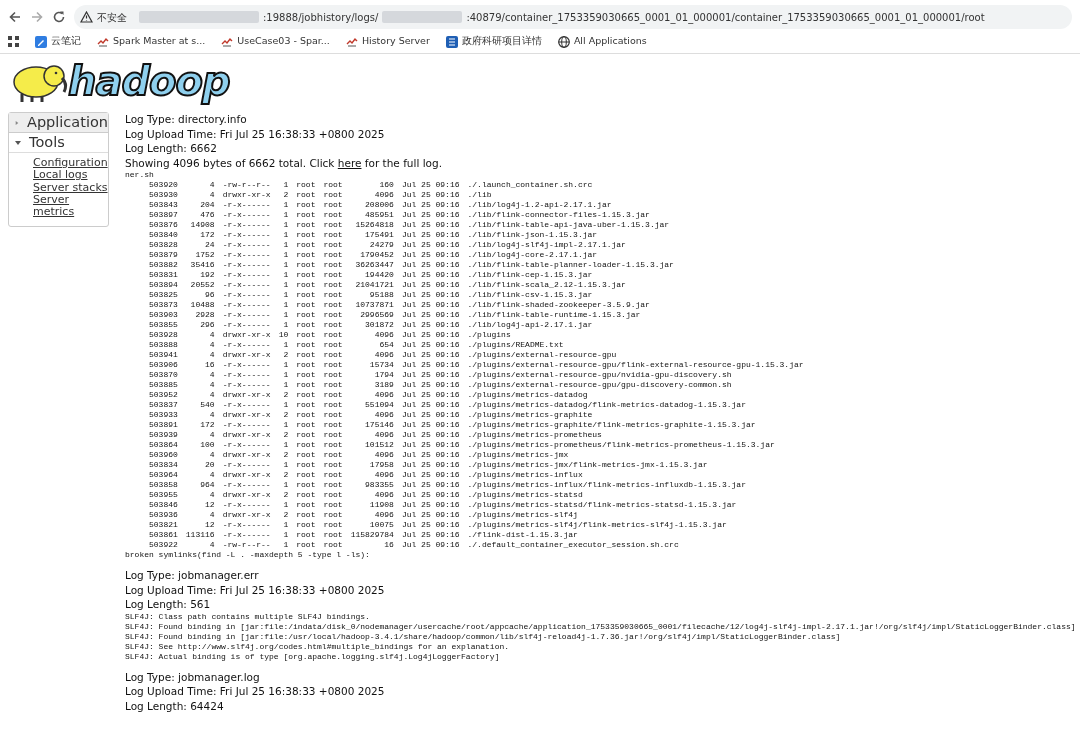 The image size is (1080, 741). I want to click on sidebar-section-header: Application, so click(58, 122).